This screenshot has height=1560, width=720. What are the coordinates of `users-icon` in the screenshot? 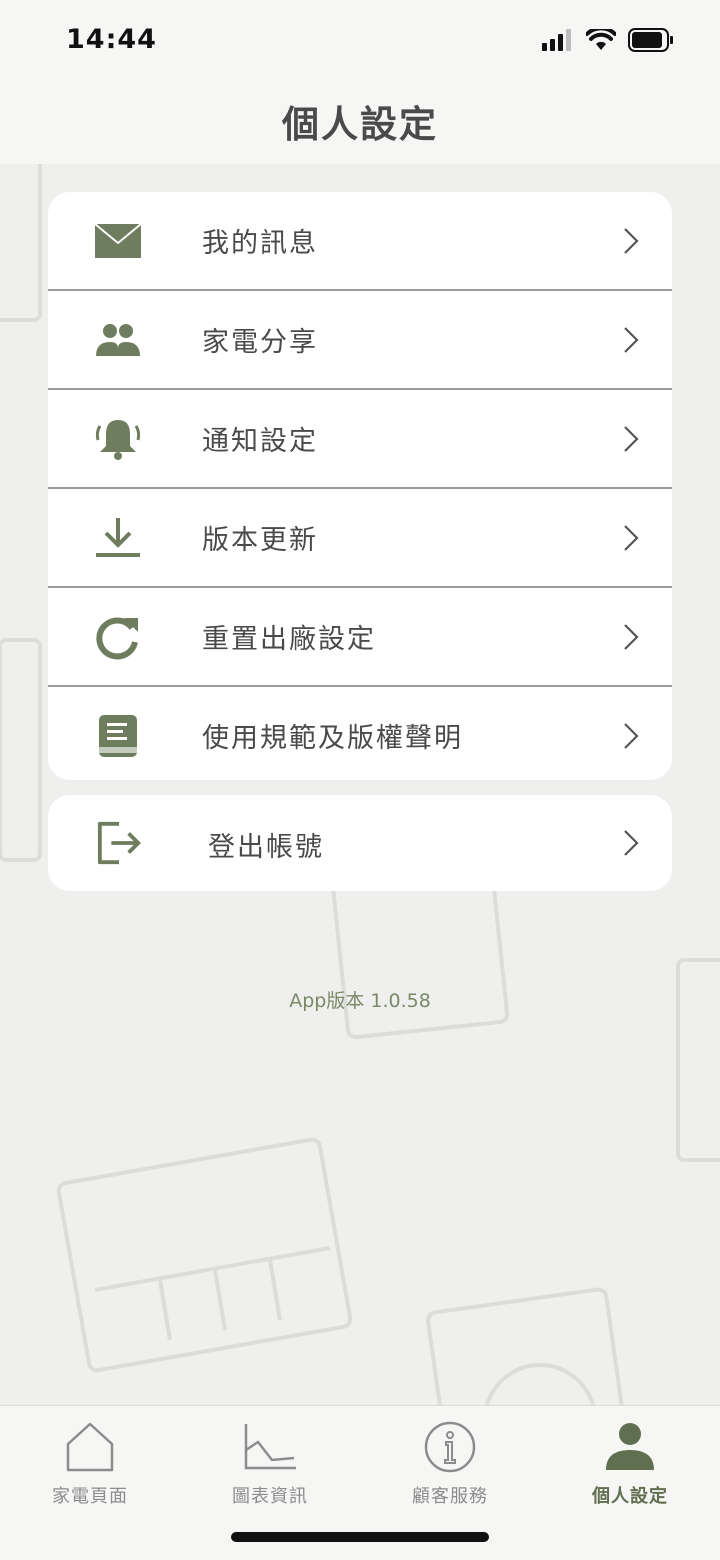 It's located at (118, 340).